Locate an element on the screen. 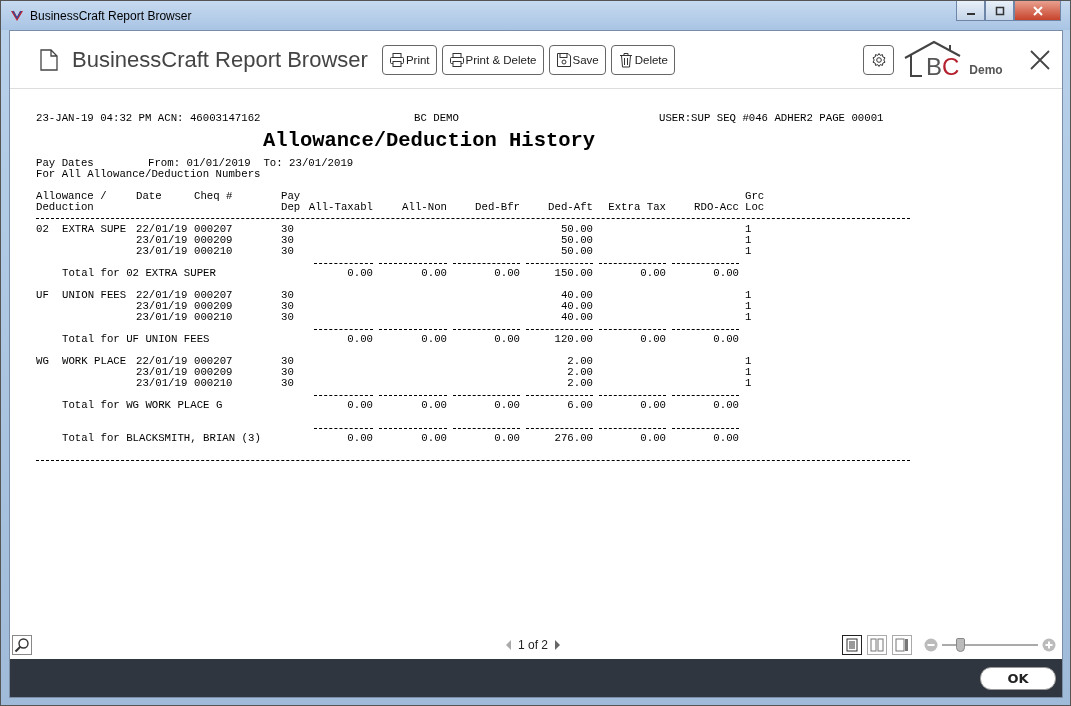 The width and height of the screenshot is (1071, 706). column-header: Pay is located at coordinates (291, 196).